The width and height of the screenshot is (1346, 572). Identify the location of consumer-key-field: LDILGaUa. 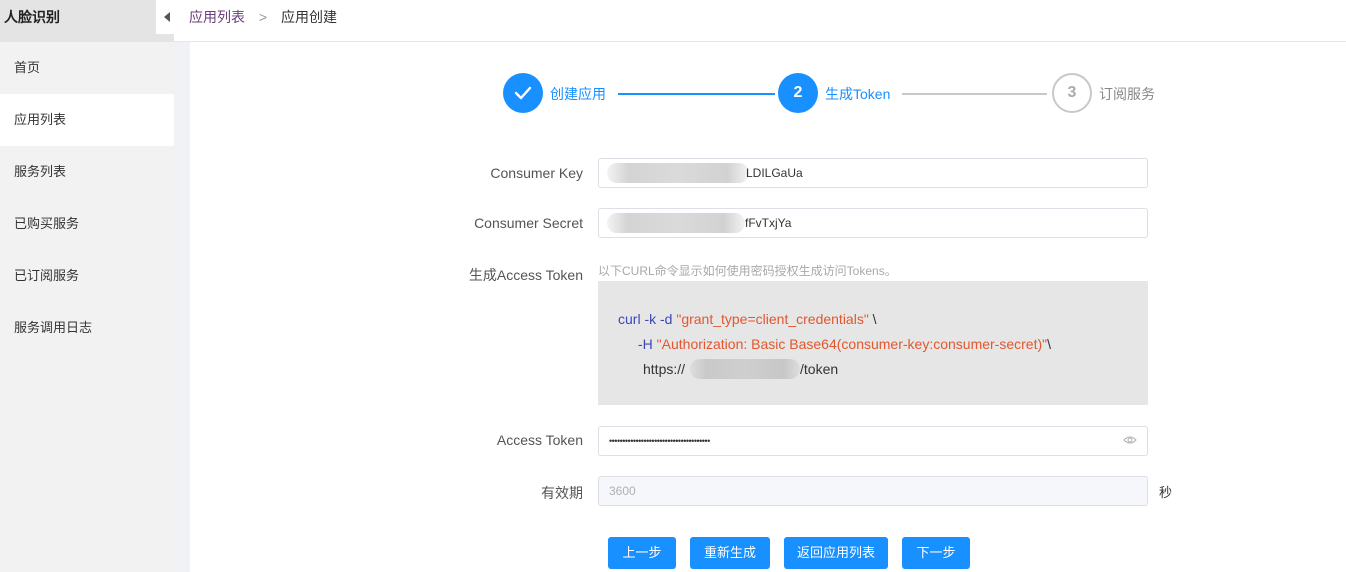
(873, 173).